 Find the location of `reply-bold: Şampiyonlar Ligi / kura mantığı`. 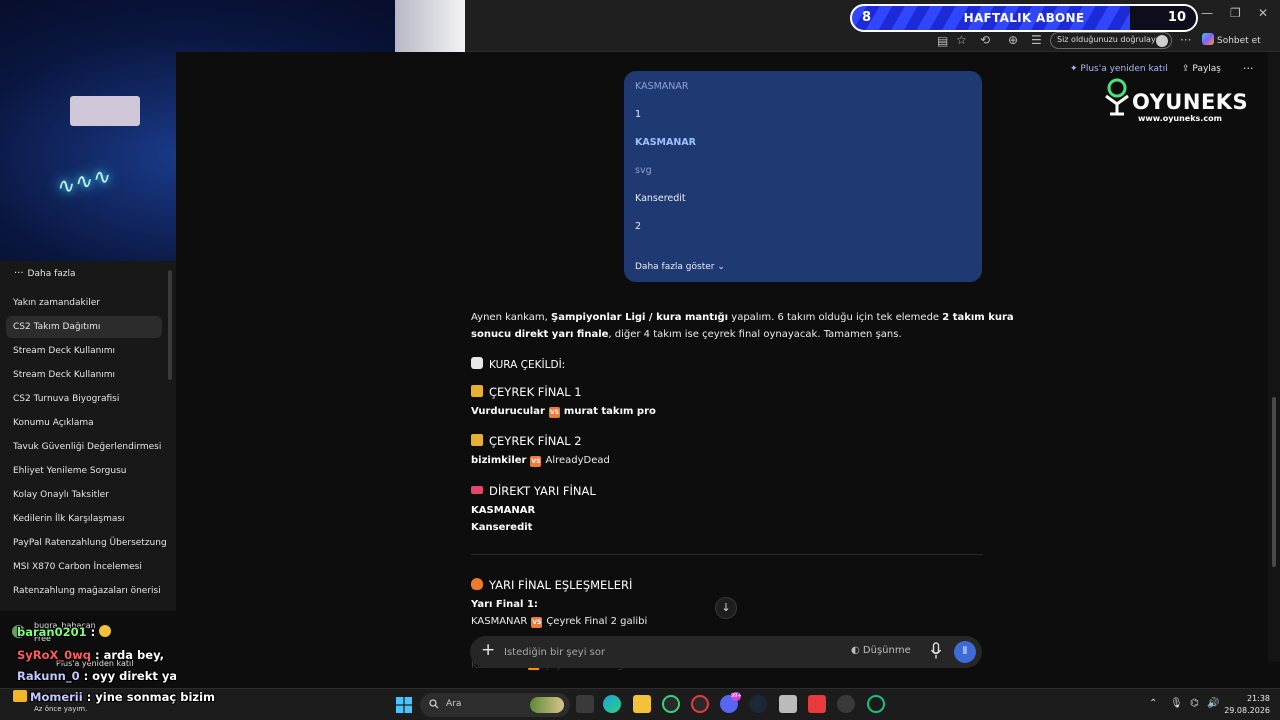

reply-bold: Şampiyonlar Ligi / kura mantığı is located at coordinates (640, 317).